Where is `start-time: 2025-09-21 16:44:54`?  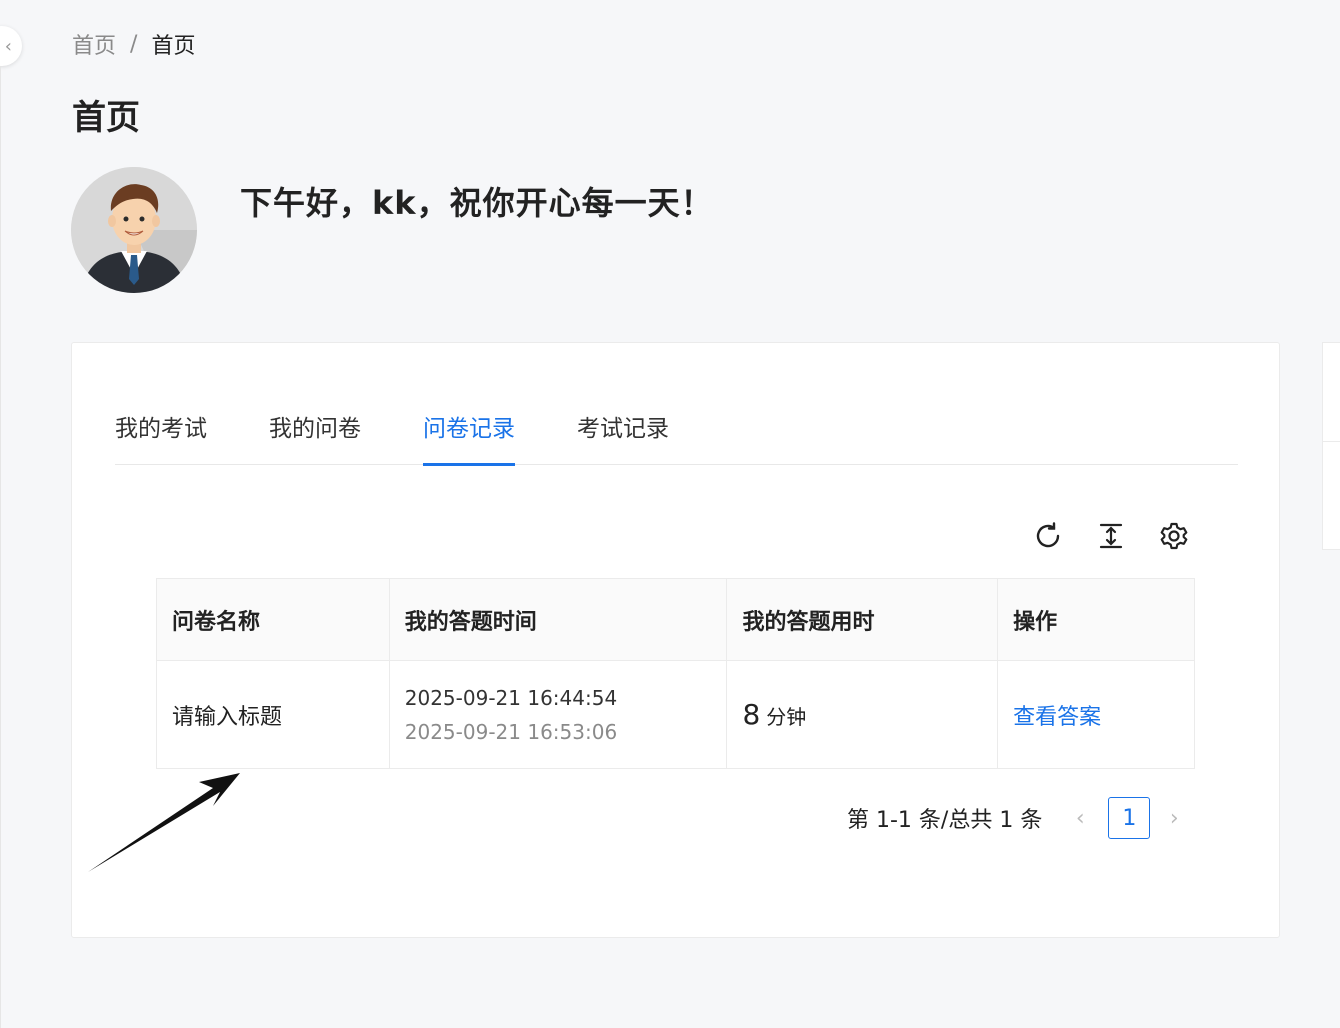 start-time: 2025-09-21 16:44:54 is located at coordinates (511, 697).